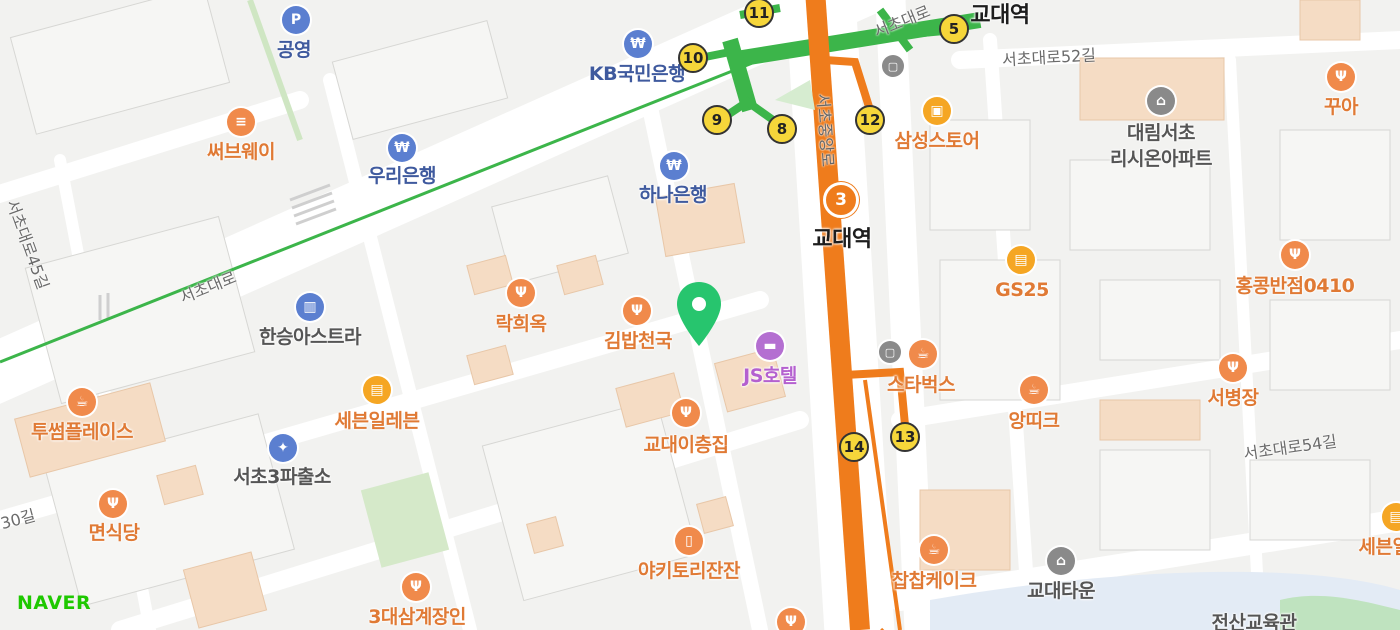 The height and width of the screenshot is (630, 1400). What do you see at coordinates (1022, 290) in the screenshot?
I see `place-label-gs25: GS25` at bounding box center [1022, 290].